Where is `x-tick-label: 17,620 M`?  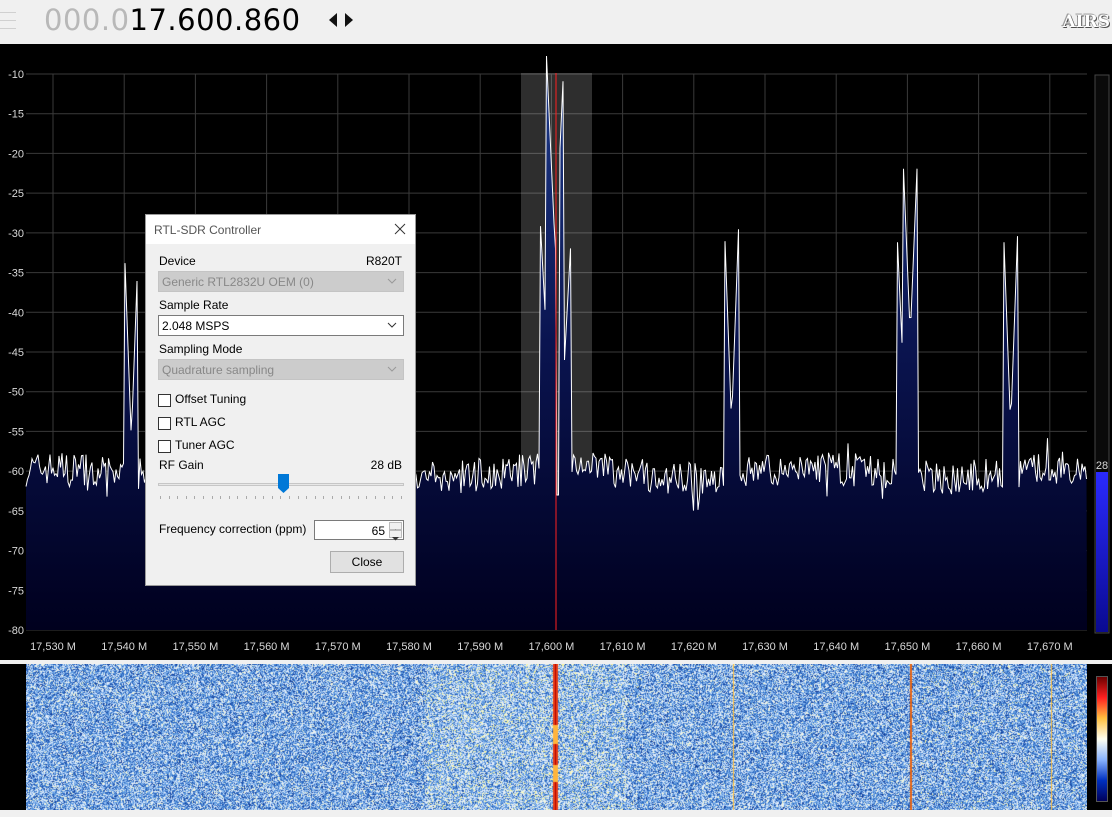
x-tick-label: 17,620 M is located at coordinates (694, 647).